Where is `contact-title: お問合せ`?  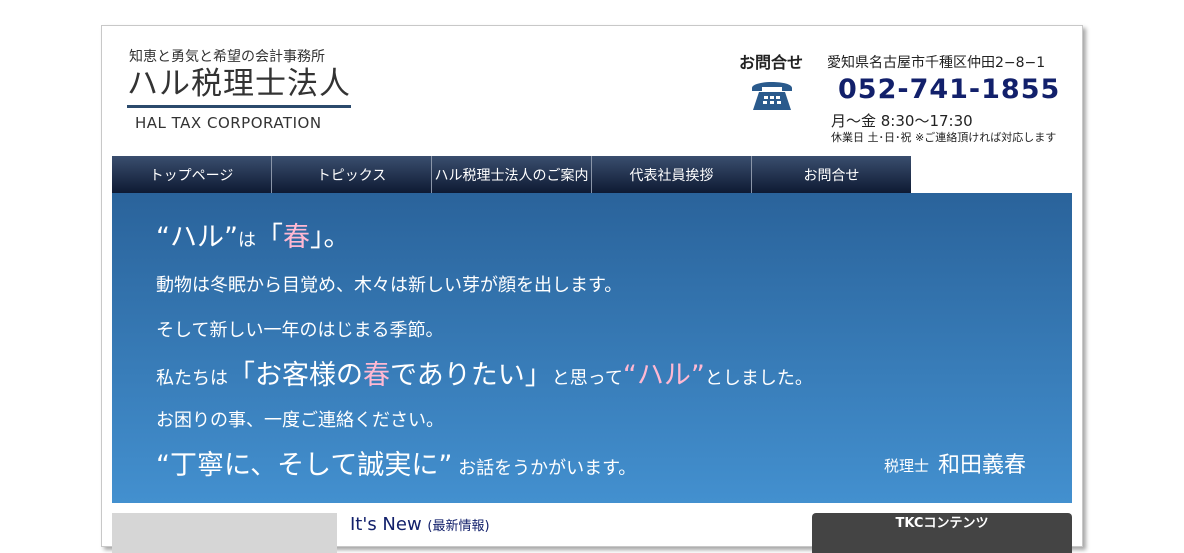
contact-title: お問合せ is located at coordinates (771, 62).